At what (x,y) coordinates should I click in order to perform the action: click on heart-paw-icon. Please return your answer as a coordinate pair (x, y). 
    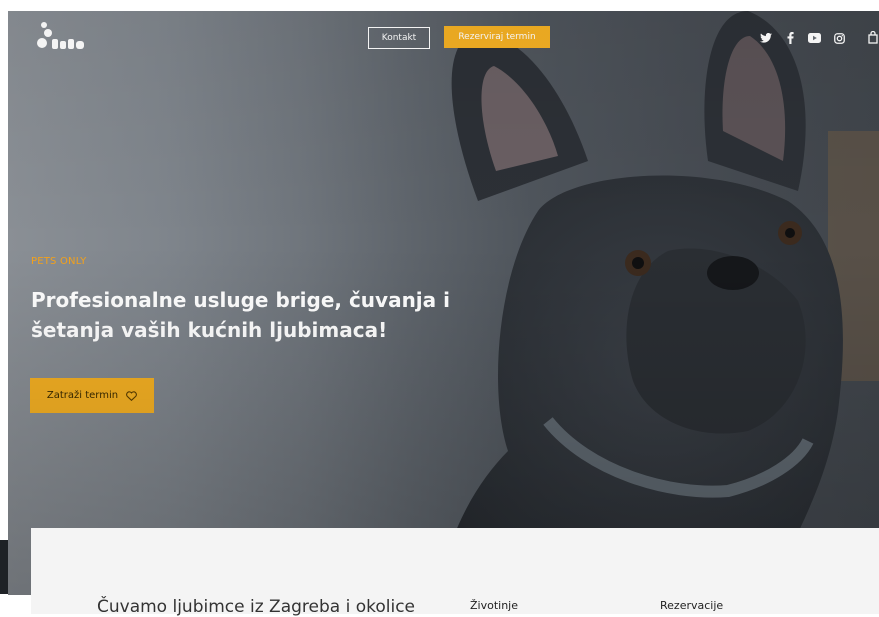
    Looking at the image, I should click on (131, 395).